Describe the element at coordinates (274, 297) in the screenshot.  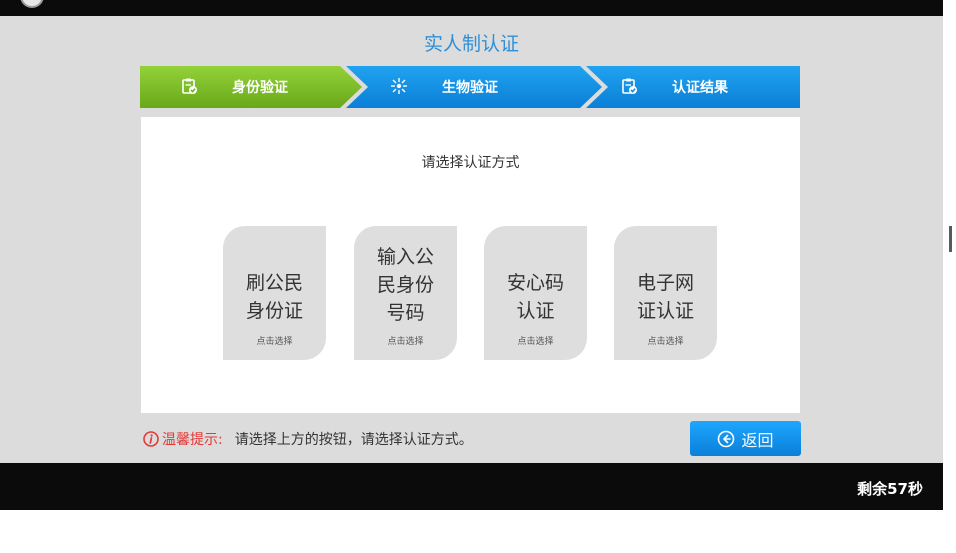
I see `option-label: 刷公民 身份证` at that location.